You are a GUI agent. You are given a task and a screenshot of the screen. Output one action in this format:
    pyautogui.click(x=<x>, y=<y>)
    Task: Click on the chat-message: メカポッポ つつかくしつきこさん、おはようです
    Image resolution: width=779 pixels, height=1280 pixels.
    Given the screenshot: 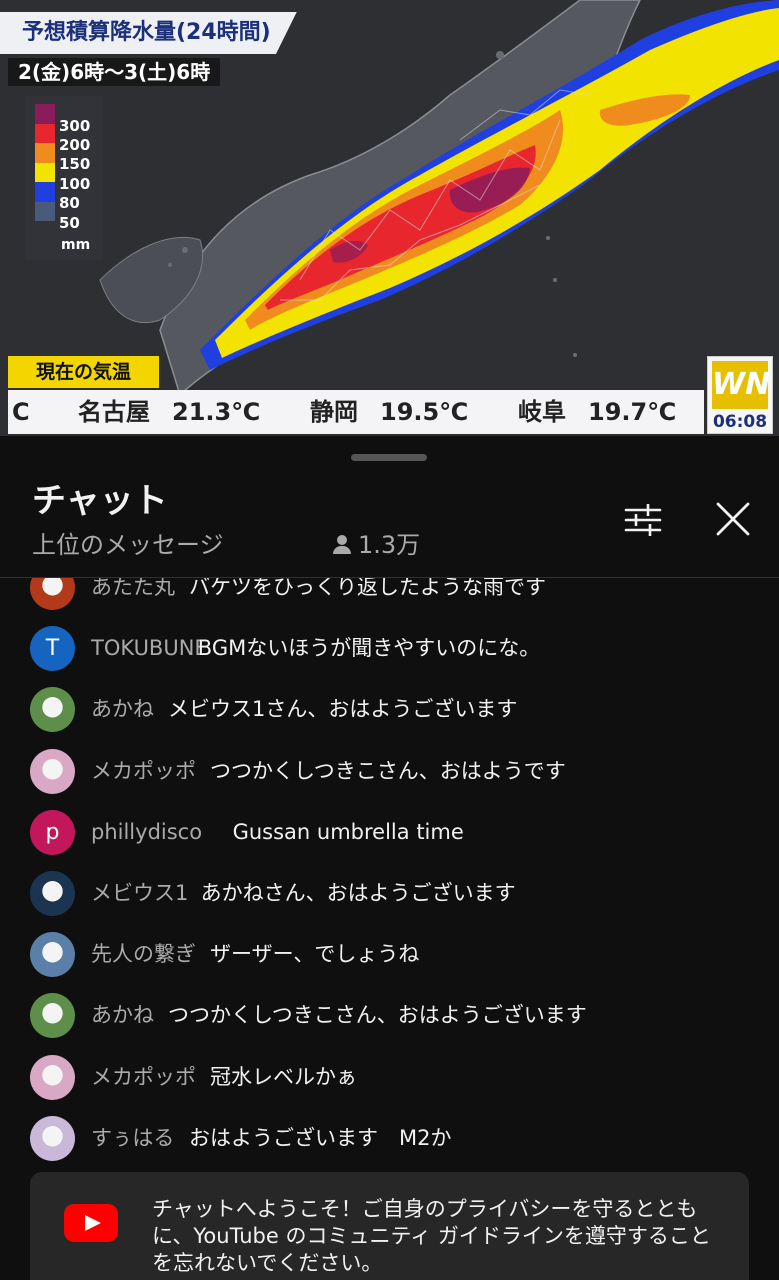 What is the action you would take?
    pyautogui.click(x=389, y=771)
    